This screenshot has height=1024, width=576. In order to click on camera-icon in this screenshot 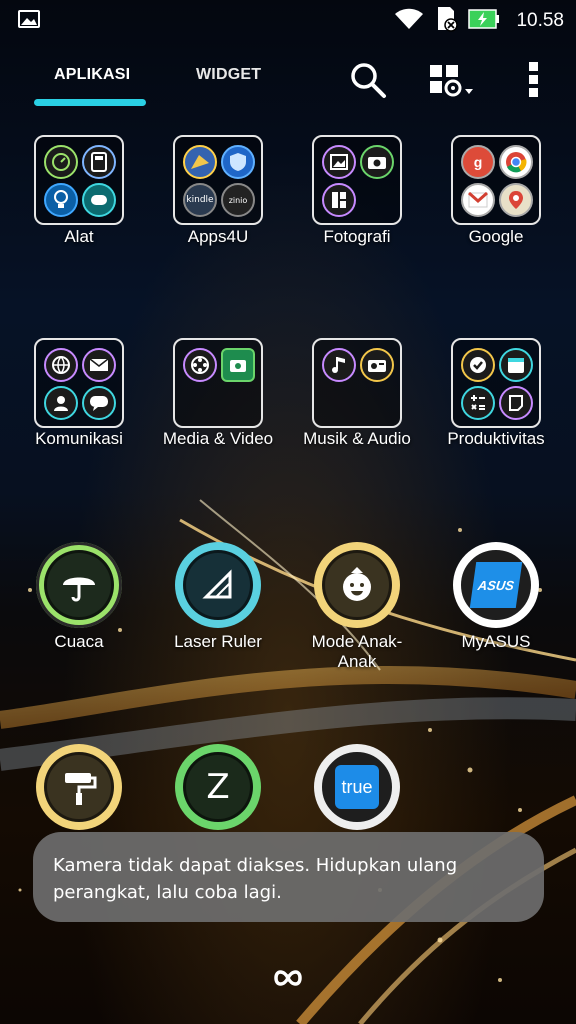, I will do `click(377, 162)`.